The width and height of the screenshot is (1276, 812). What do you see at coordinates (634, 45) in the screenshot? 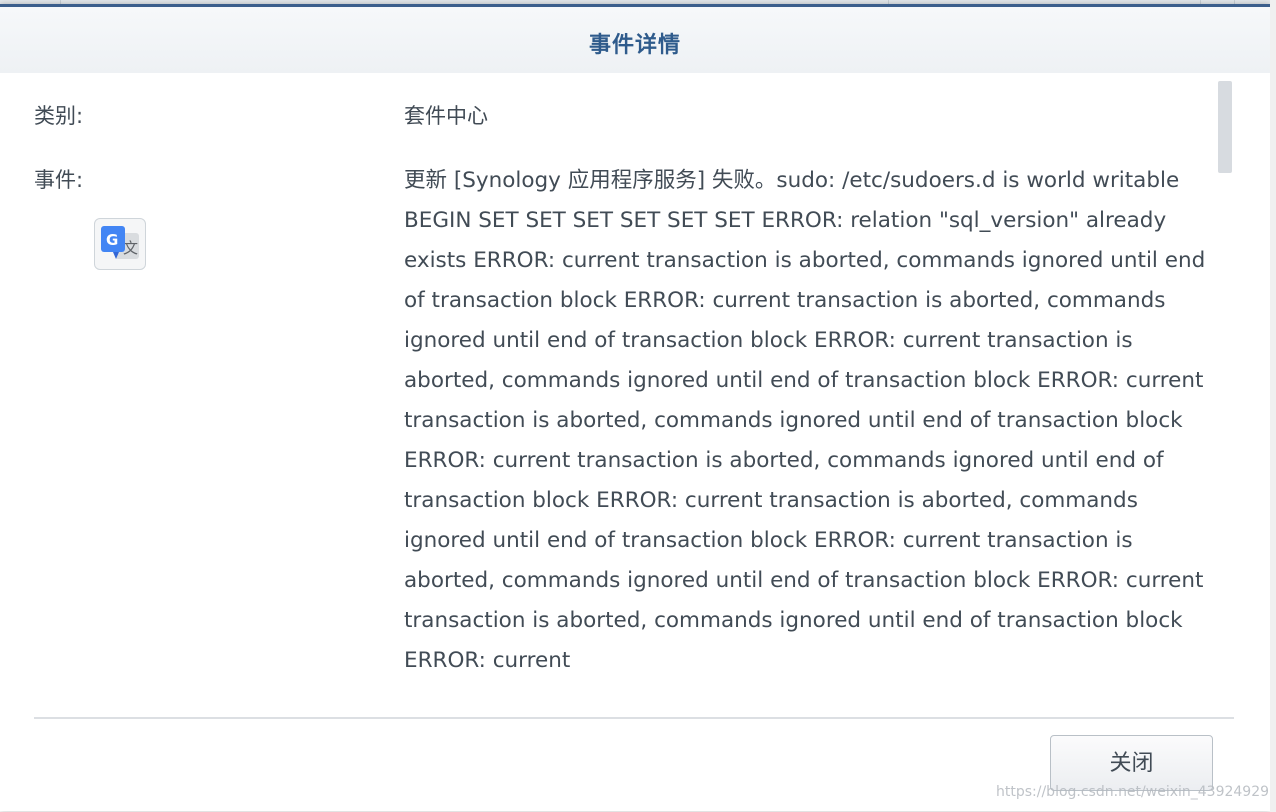
I see `dialog-title: 事件详情` at bounding box center [634, 45].